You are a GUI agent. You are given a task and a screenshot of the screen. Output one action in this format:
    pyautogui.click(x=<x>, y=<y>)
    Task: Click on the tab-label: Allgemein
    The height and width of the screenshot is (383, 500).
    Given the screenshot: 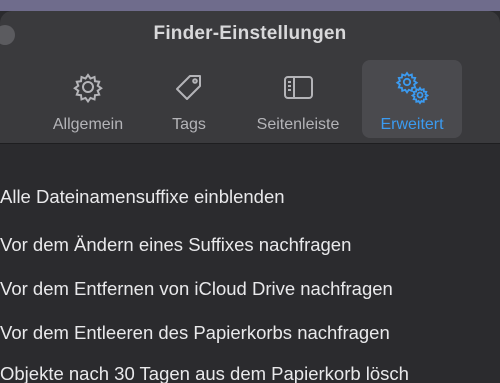 What is the action you would take?
    pyautogui.click(x=88, y=124)
    